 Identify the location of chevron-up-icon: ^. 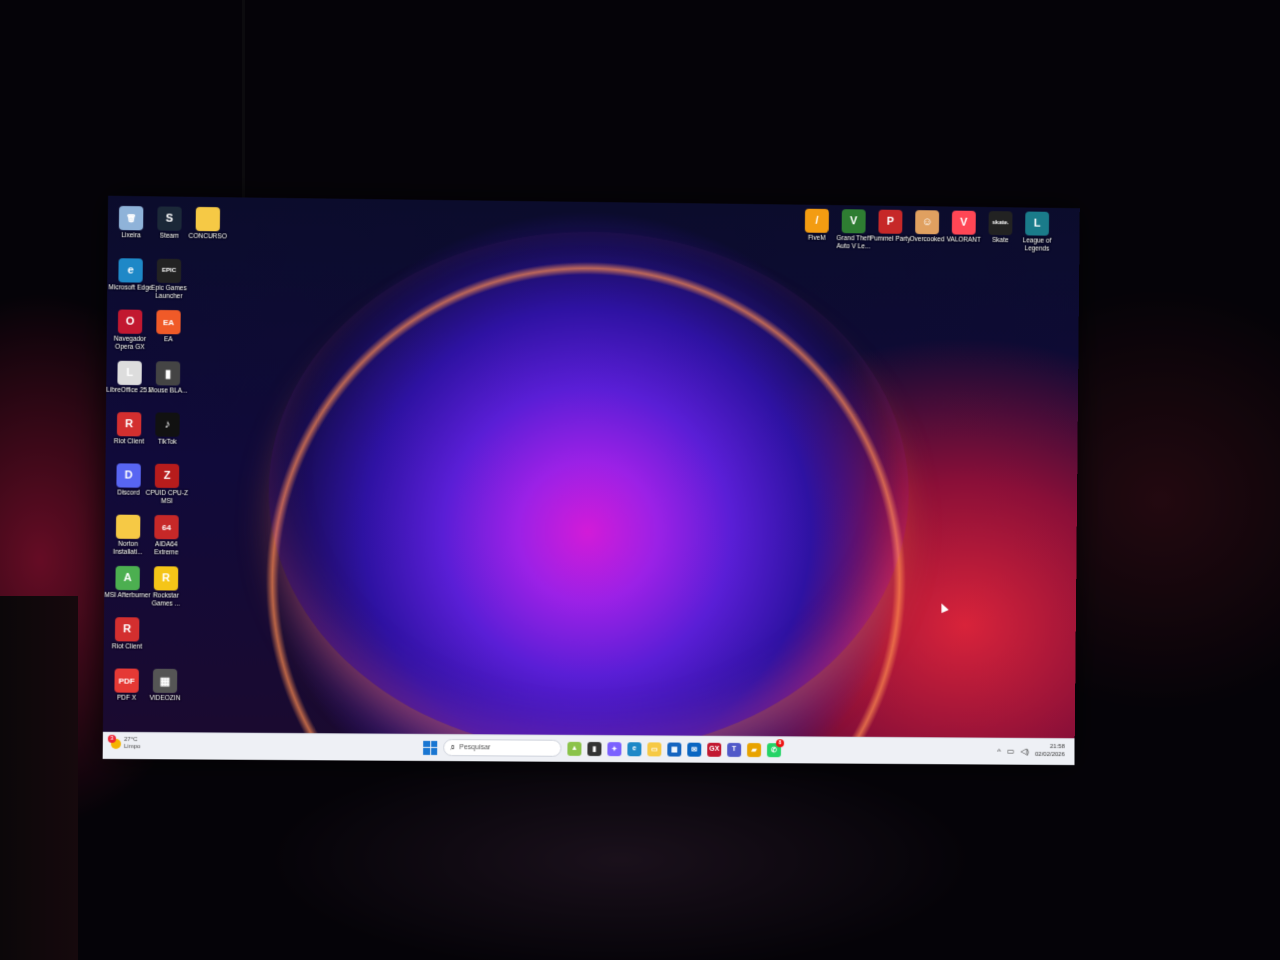
(999, 750).